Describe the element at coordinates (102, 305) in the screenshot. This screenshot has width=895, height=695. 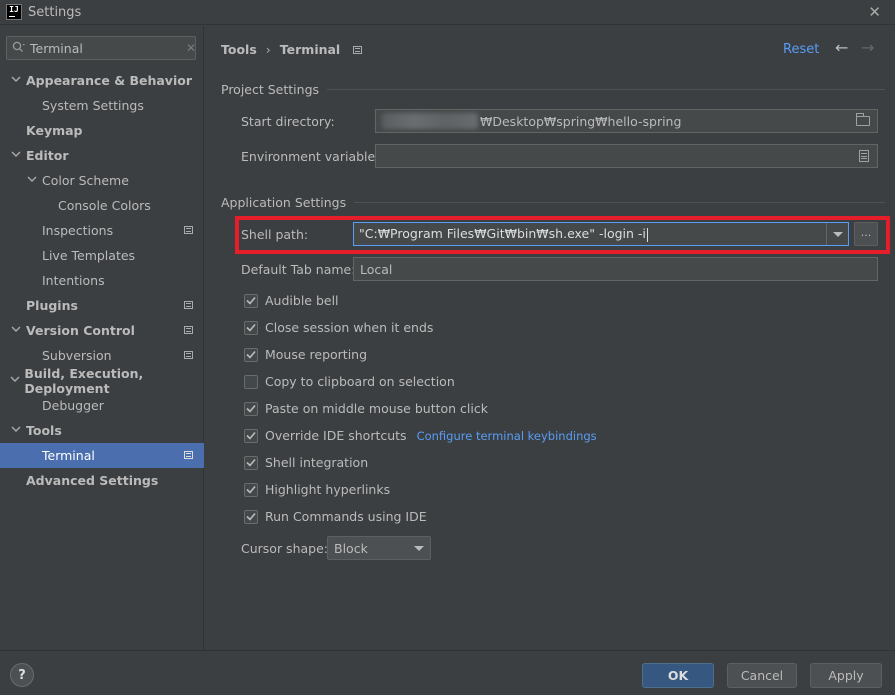
I see `sidebar-item-plugins: Plugins` at that location.